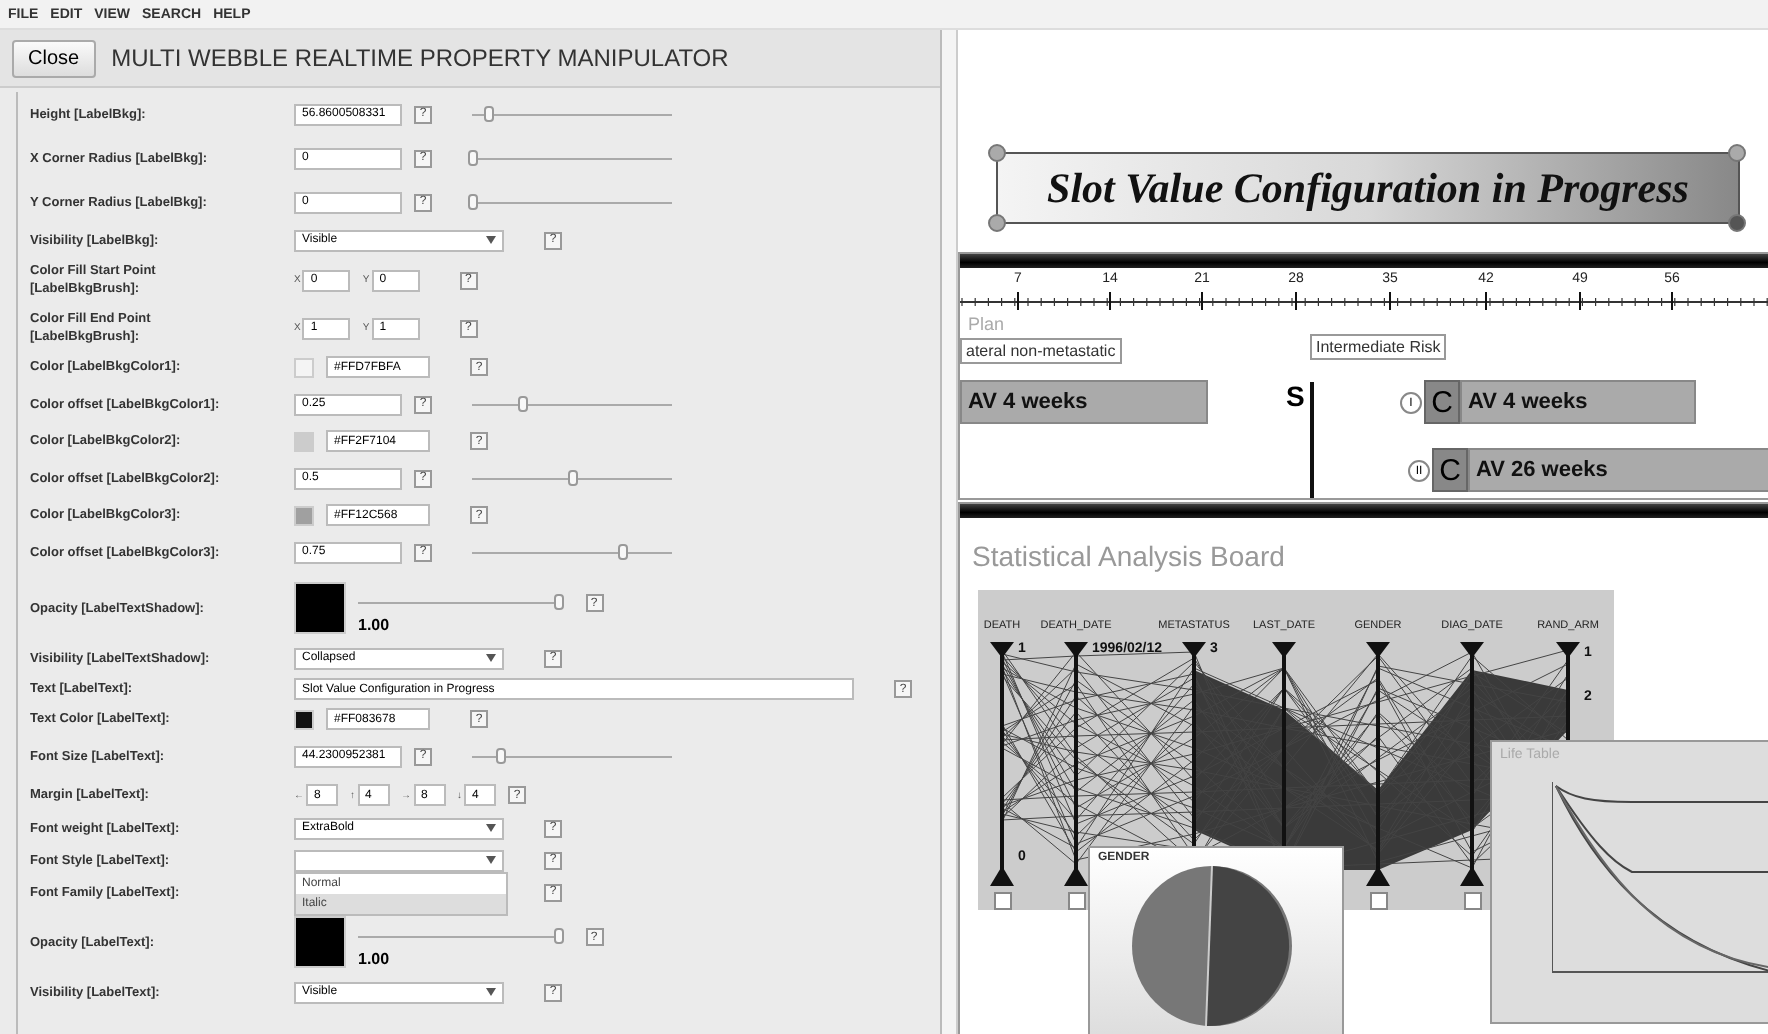 This screenshot has width=1768, height=1034. Describe the element at coordinates (54, 58) in the screenshot. I see `close-button: Close` at that location.